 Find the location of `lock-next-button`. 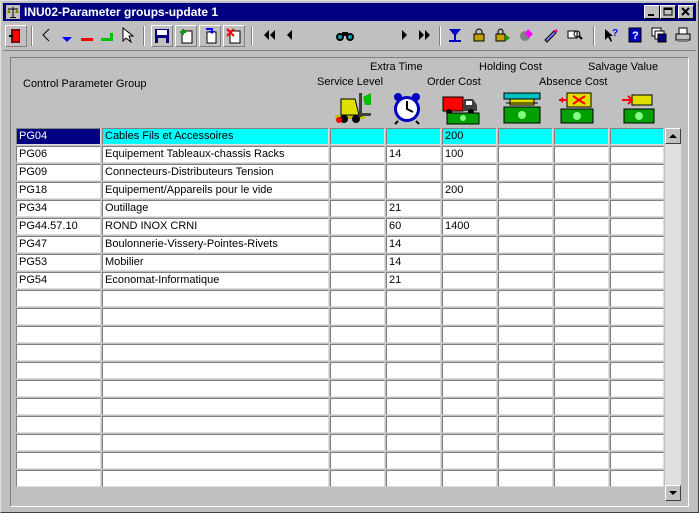

lock-next-button is located at coordinates (504, 36).